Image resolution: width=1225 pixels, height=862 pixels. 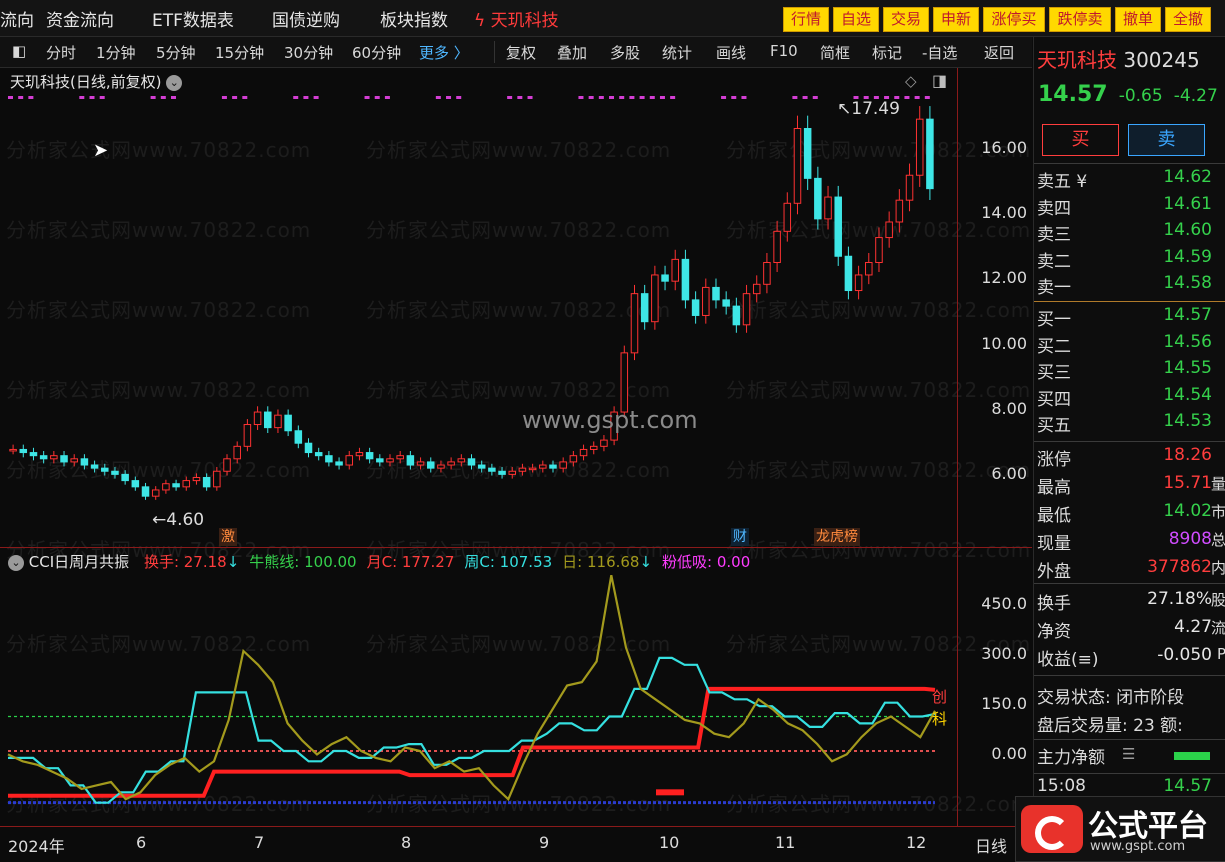 What do you see at coordinates (731, 52) in the screenshot?
I see `draw-line-button: 画线` at bounding box center [731, 52].